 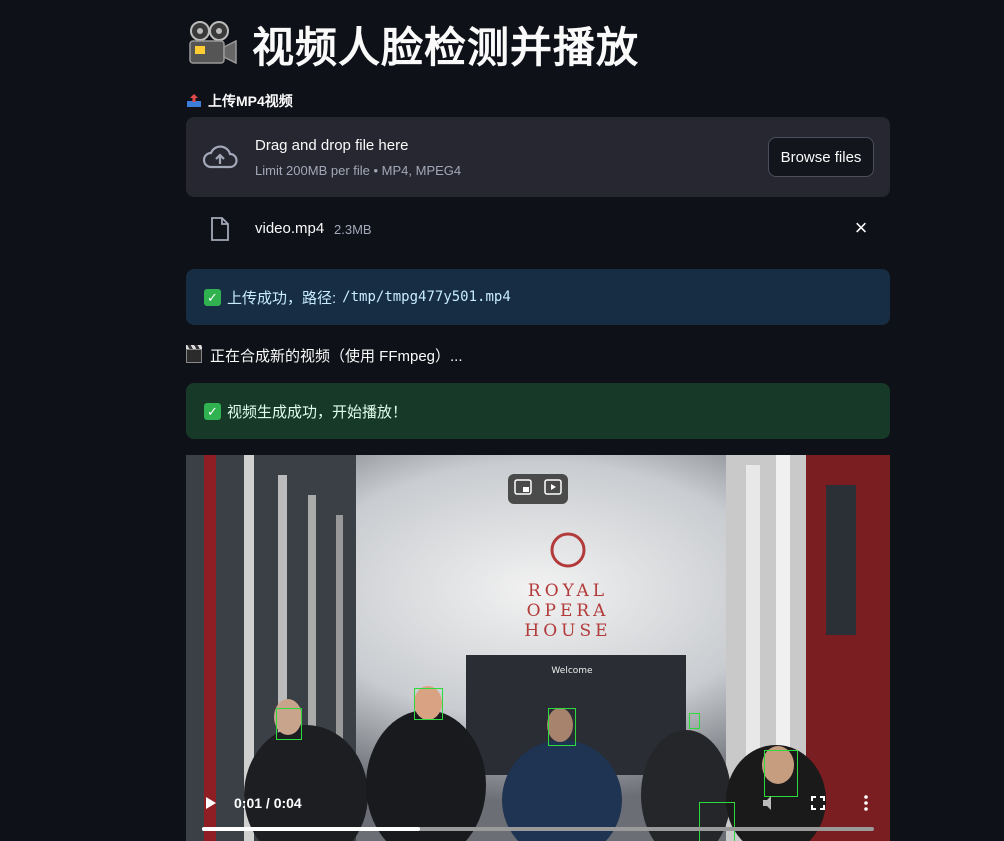 I want to click on dropzone-title: Drag and drop file here, so click(x=332, y=145).